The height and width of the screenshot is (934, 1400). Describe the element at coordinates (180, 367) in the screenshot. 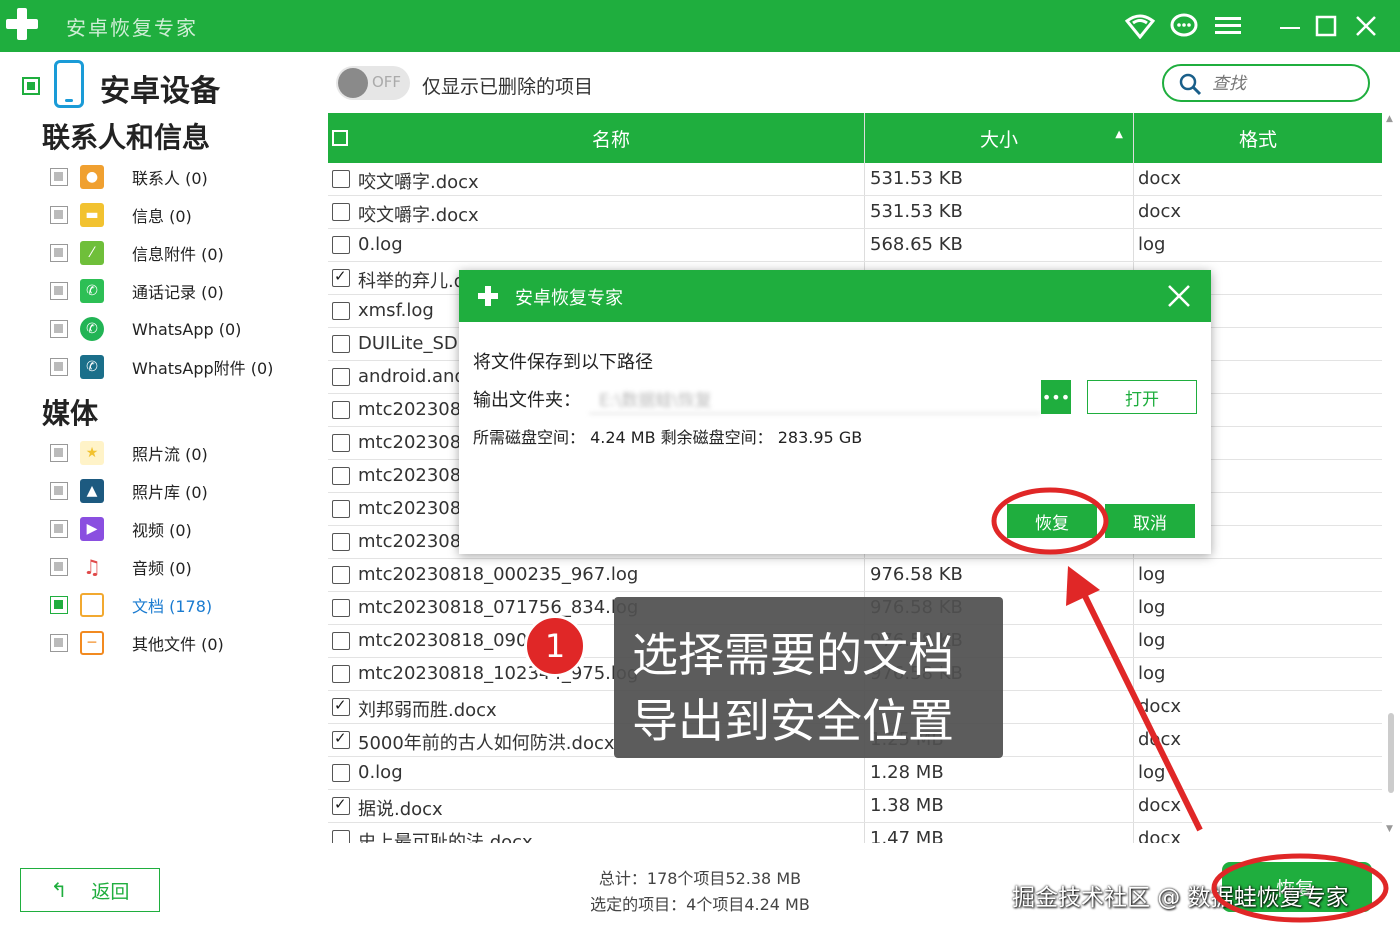

I see `sidebar-item-whatsapp-attachments: ✆ WhatsApp附件 (0)` at that location.